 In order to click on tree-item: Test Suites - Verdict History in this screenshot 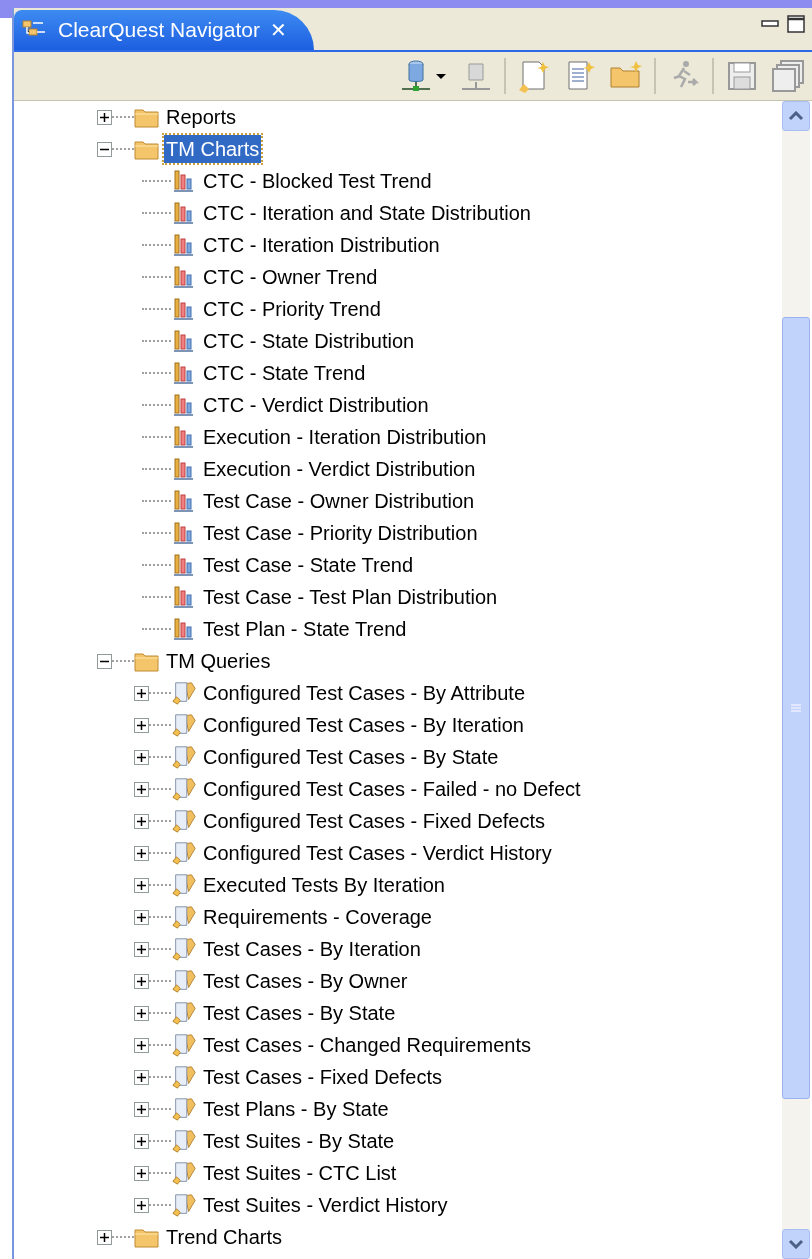, I will do `click(325, 1205)`.